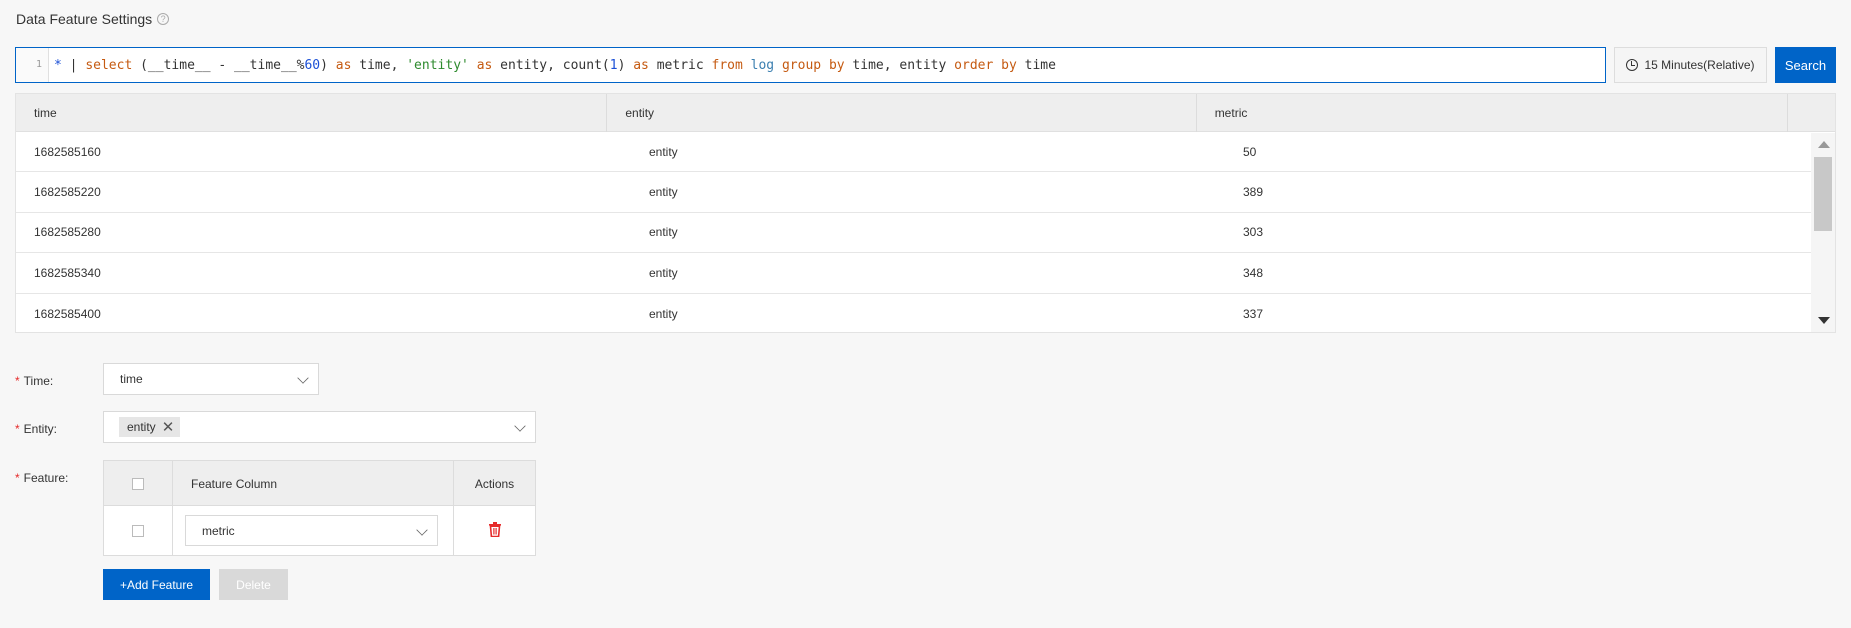 The image size is (1851, 628). Describe the element at coordinates (138, 530) in the screenshot. I see `row-checkbox` at that location.